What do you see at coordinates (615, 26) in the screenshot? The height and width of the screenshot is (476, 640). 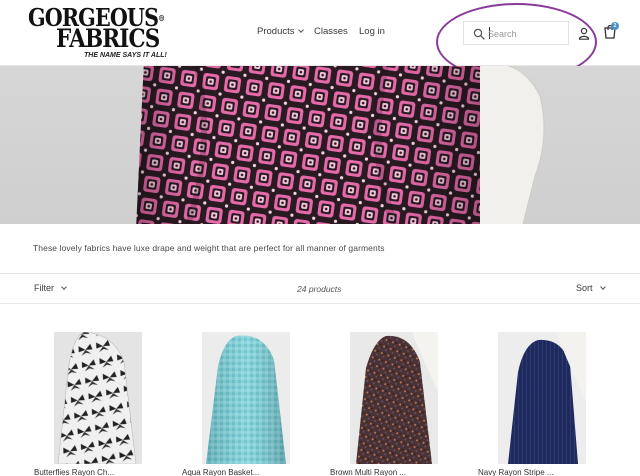 I see `cart-count-badge: 2` at bounding box center [615, 26].